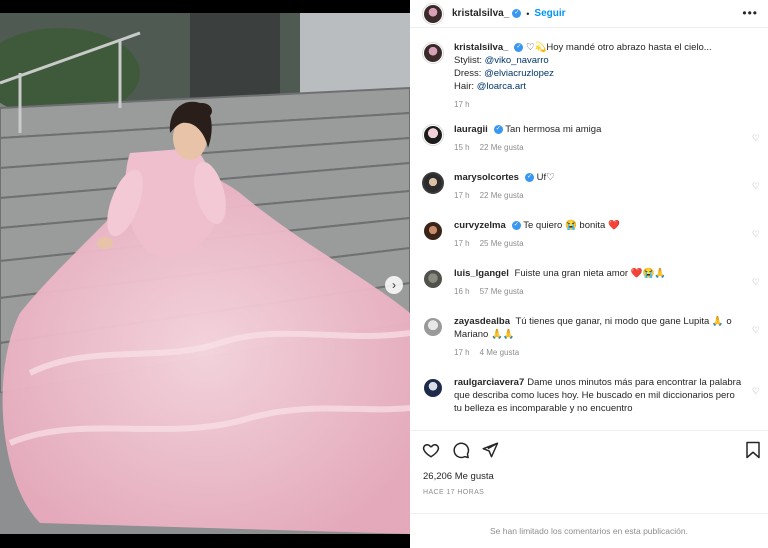 Image resolution: width=768 pixels, height=548 pixels. What do you see at coordinates (394, 285) in the screenshot?
I see `carousel-next-button: ›` at bounding box center [394, 285].